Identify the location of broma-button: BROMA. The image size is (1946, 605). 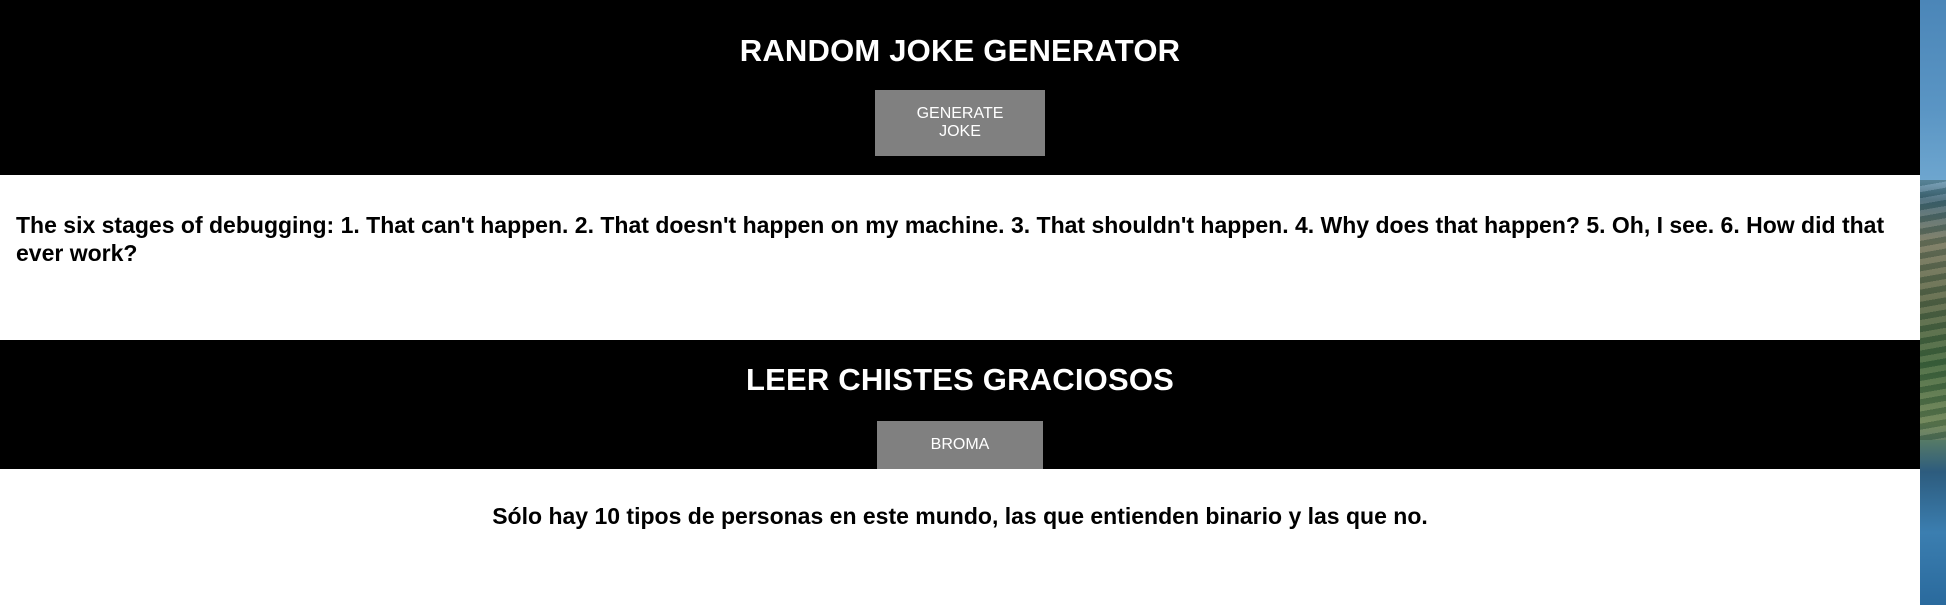
(960, 445).